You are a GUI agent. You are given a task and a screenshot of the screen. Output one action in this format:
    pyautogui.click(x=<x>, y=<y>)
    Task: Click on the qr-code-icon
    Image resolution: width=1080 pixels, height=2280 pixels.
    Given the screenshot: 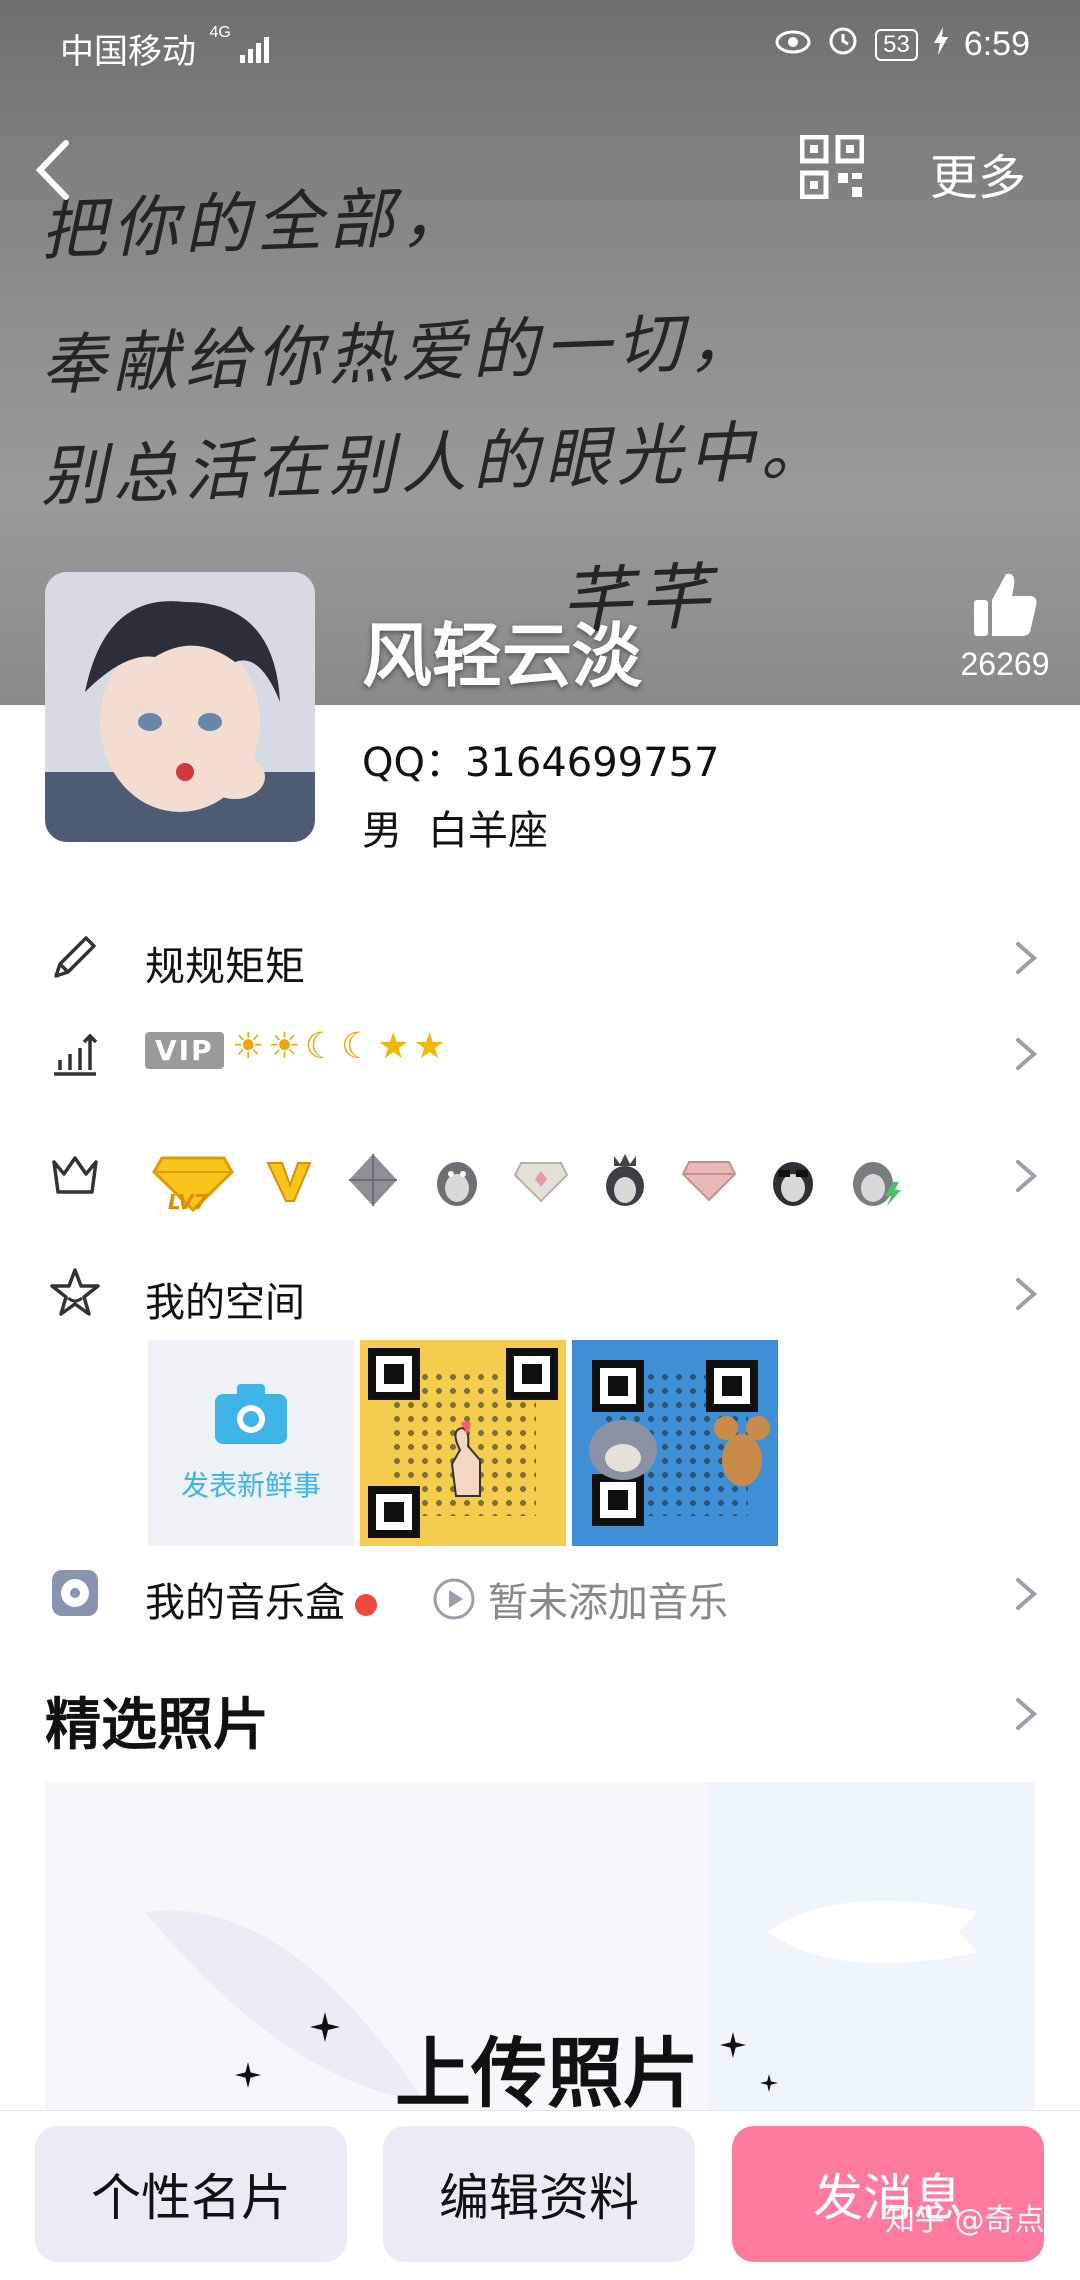 What is the action you would take?
    pyautogui.click(x=832, y=167)
    